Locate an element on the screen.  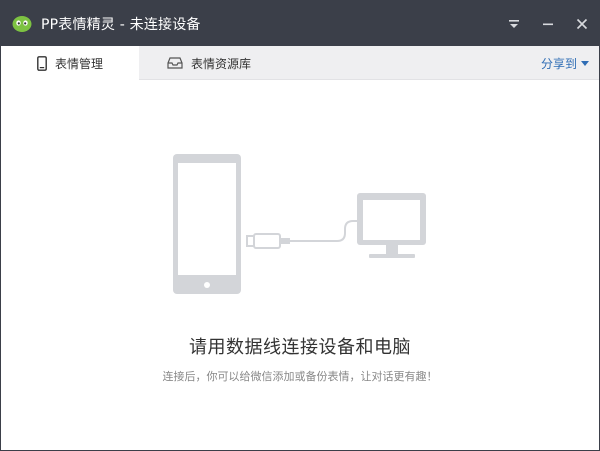
close-icon is located at coordinates (582, 23).